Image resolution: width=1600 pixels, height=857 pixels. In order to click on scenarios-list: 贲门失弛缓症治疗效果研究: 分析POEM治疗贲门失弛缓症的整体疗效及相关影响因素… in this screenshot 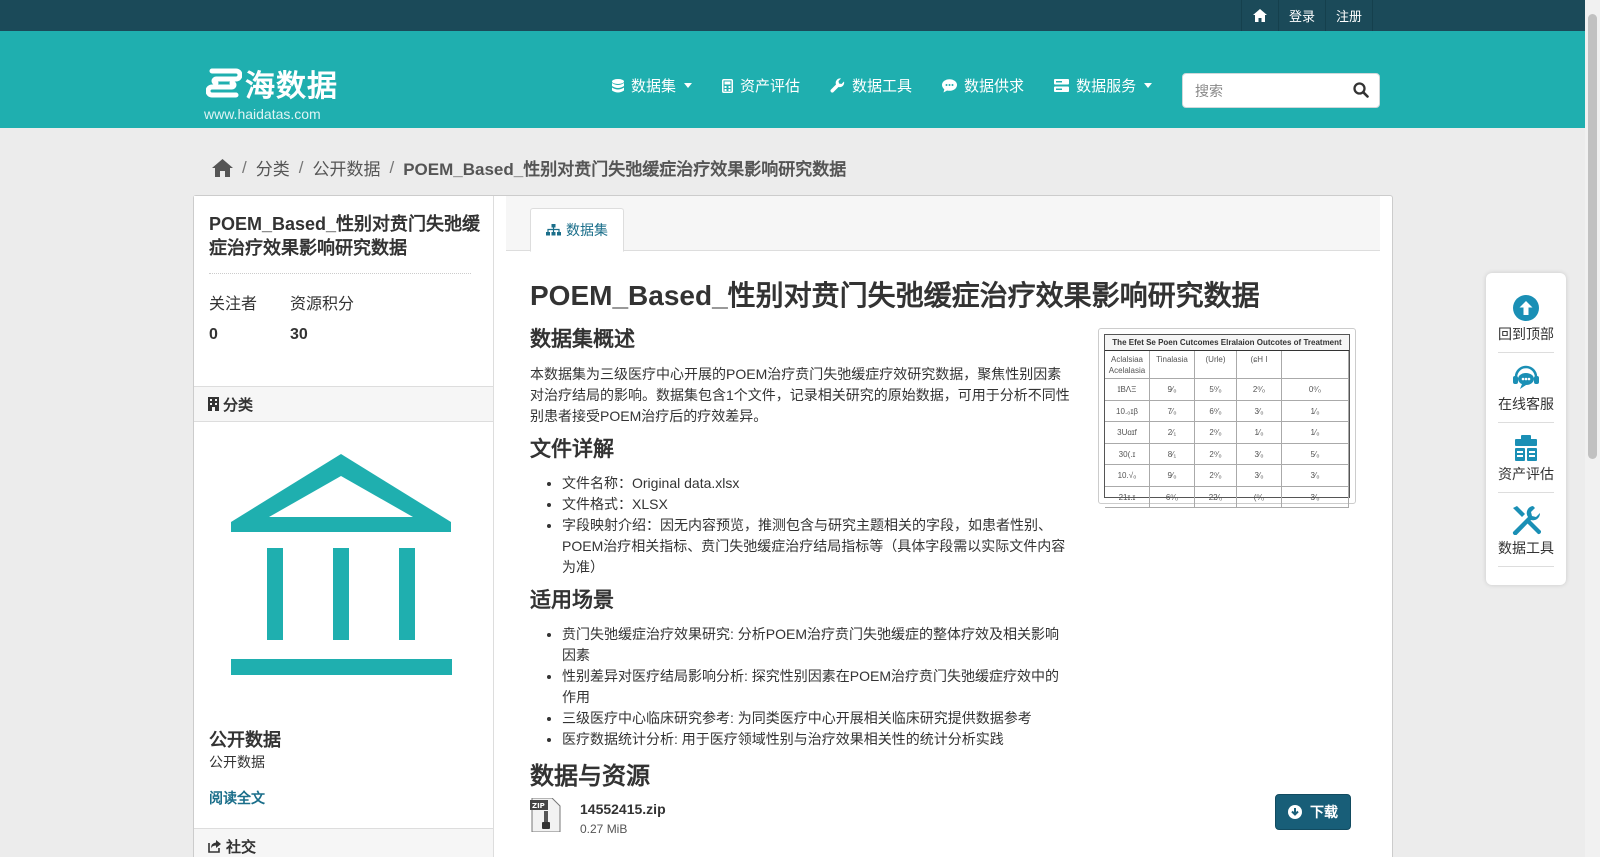, I will do `click(817, 687)`.